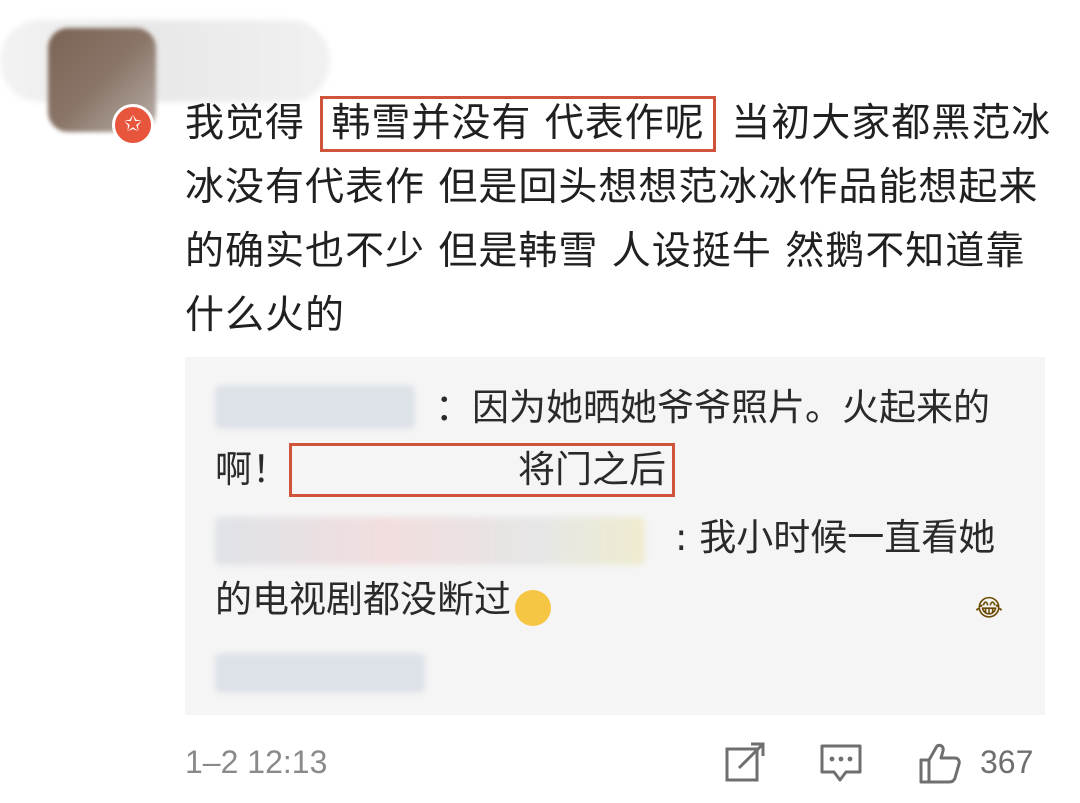  I want to click on vip-star-icon: ✩, so click(133, 125).